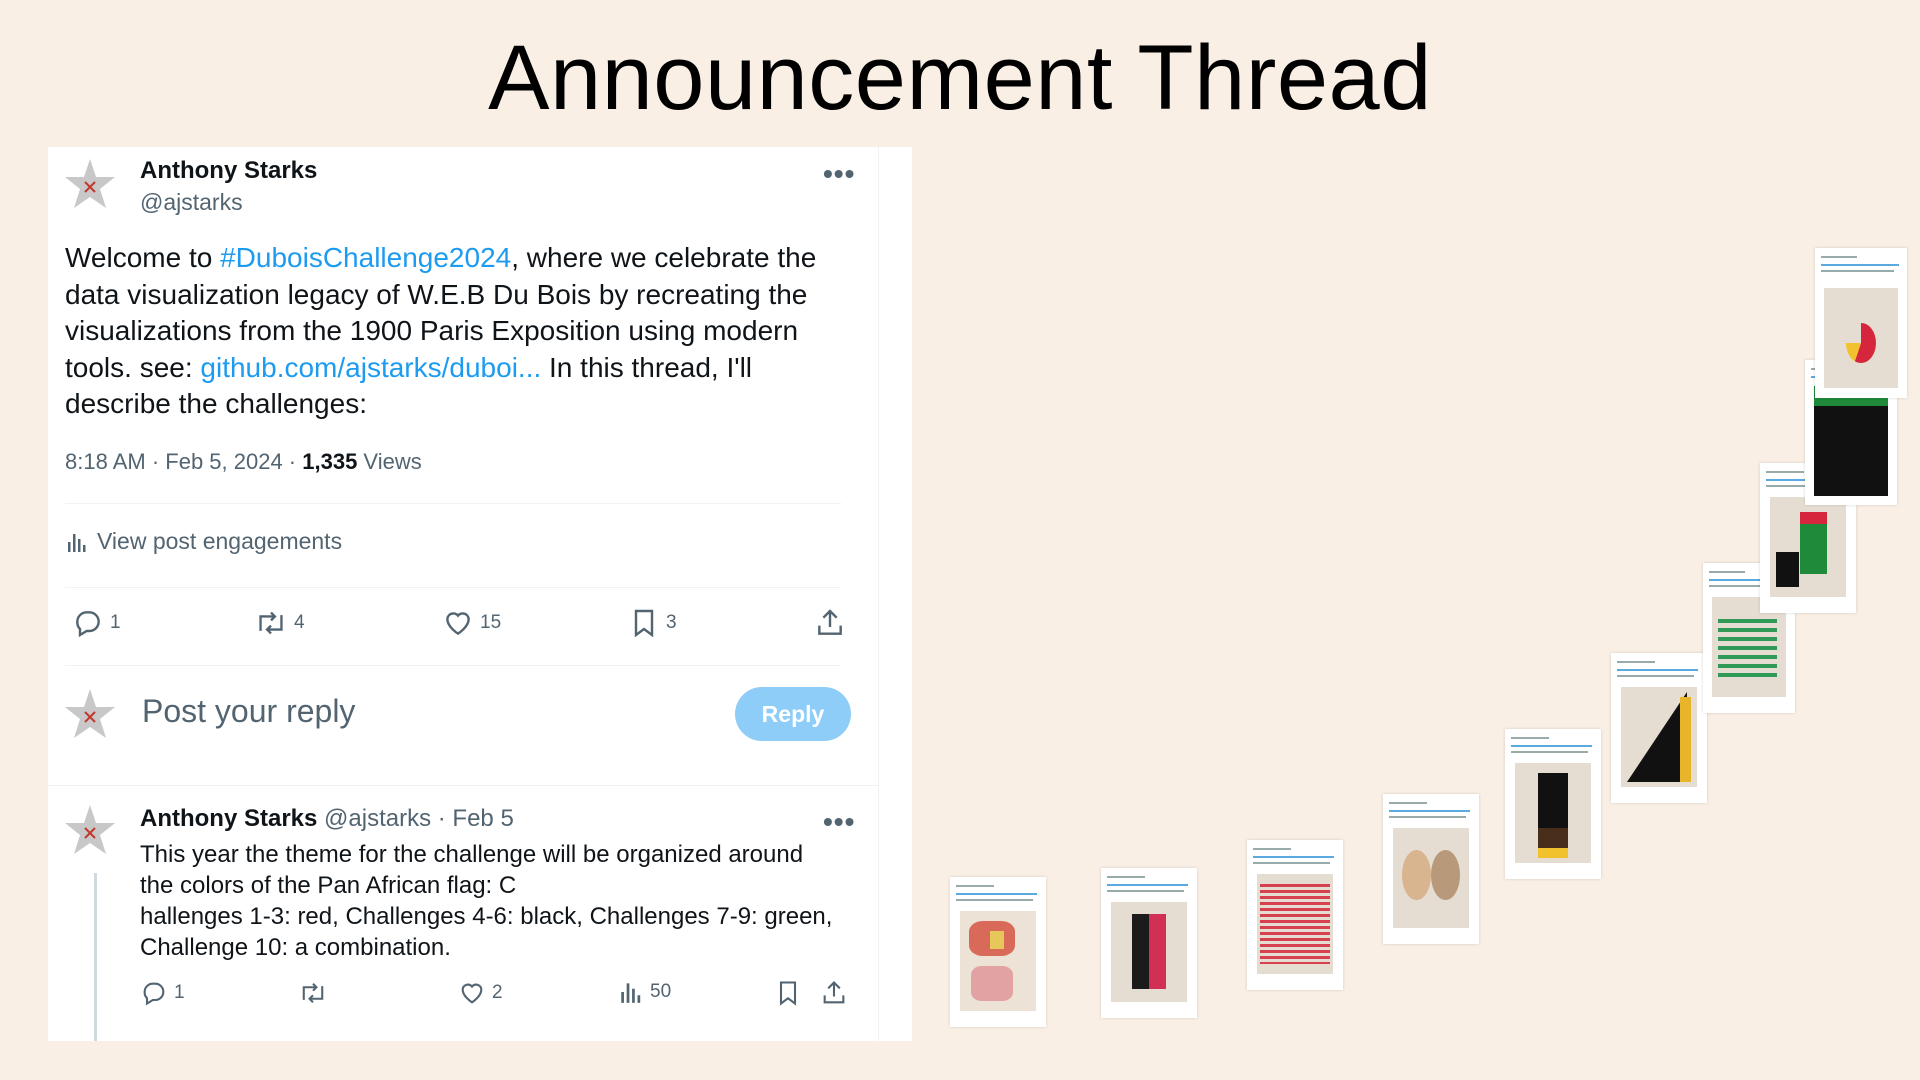  I want to click on like-button: 15, so click(471, 623).